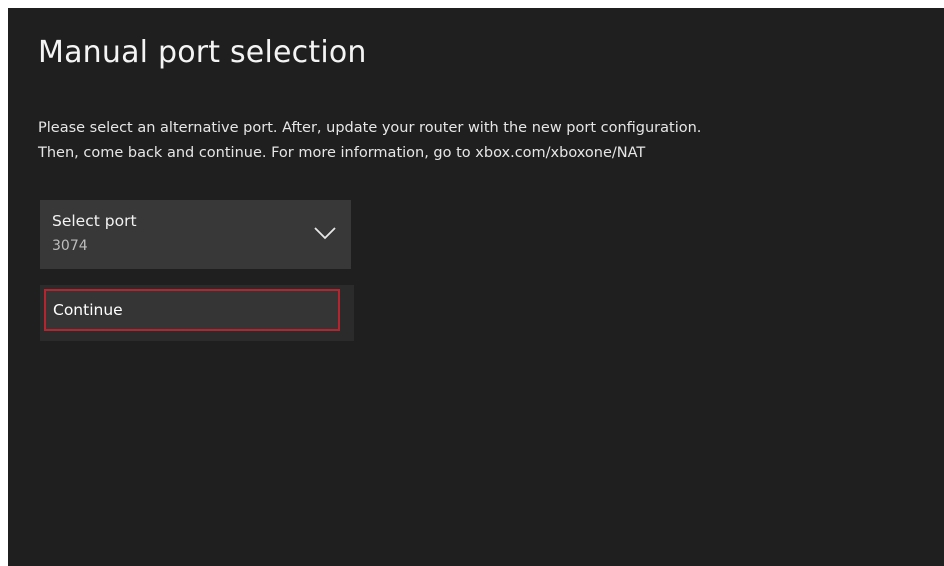 This screenshot has height=566, width=944. I want to click on selected-port-value: 3074, so click(70, 246).